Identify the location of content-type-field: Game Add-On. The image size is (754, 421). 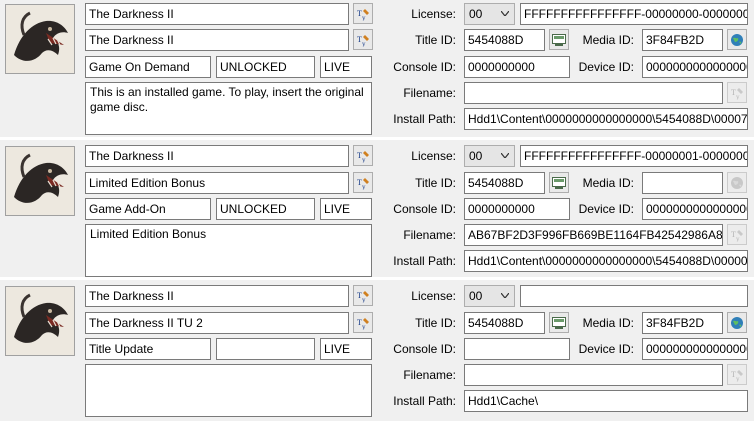
(148, 209).